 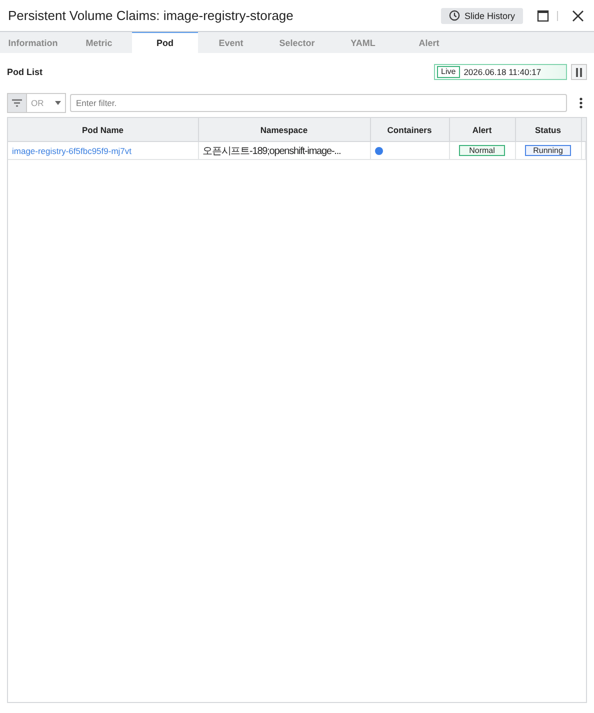 I want to click on alert-badge: Normal, so click(x=482, y=150).